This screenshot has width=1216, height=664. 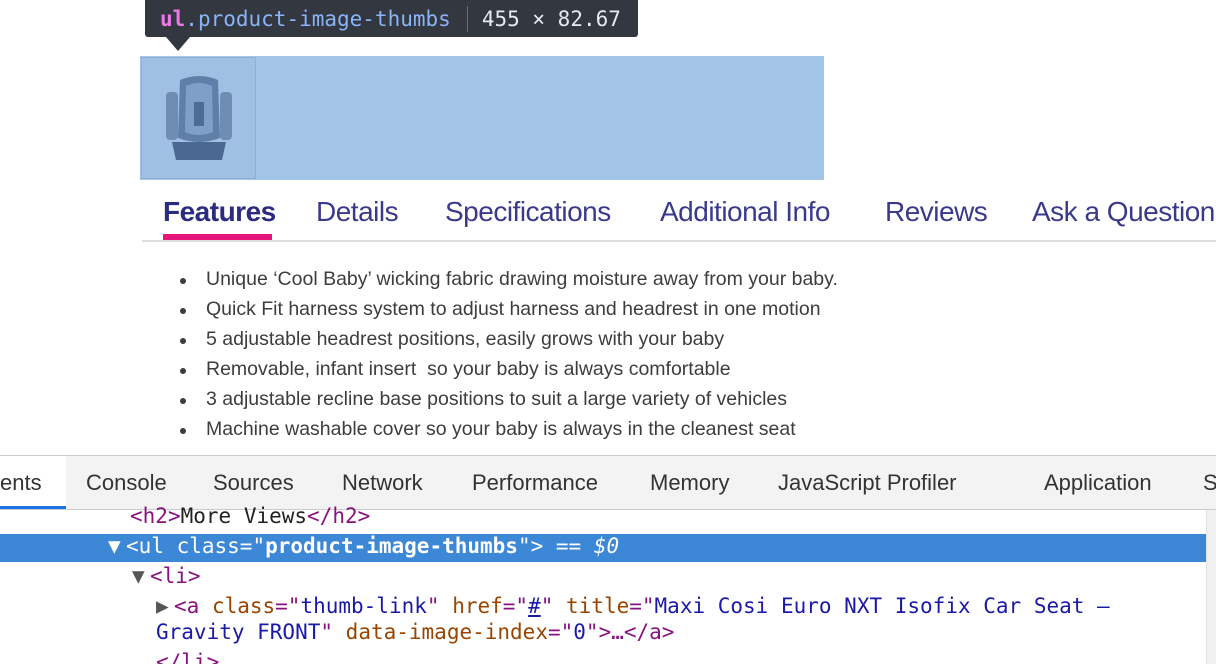 I want to click on product-thumbnail, so click(x=198, y=118).